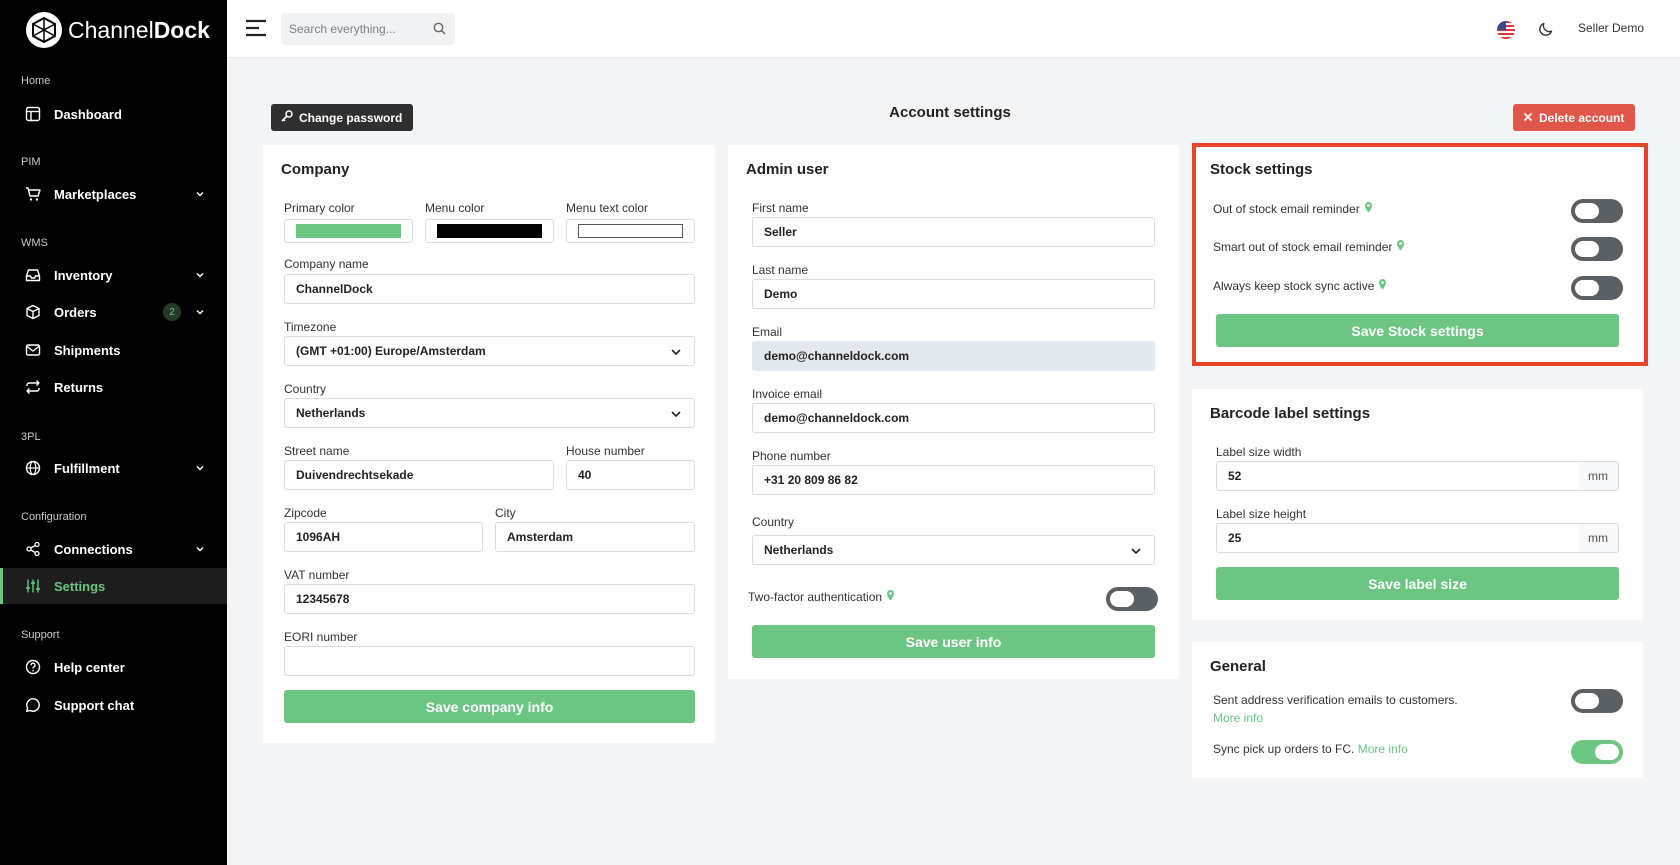  I want to click on house-number-label: House number, so click(605, 451).